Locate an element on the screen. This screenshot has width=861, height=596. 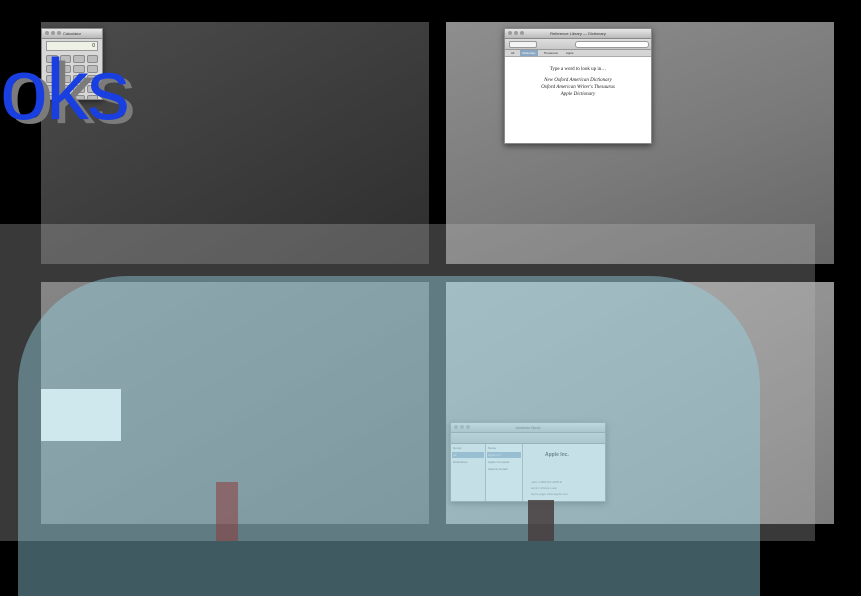
dictionary-toolbar is located at coordinates (578, 44).